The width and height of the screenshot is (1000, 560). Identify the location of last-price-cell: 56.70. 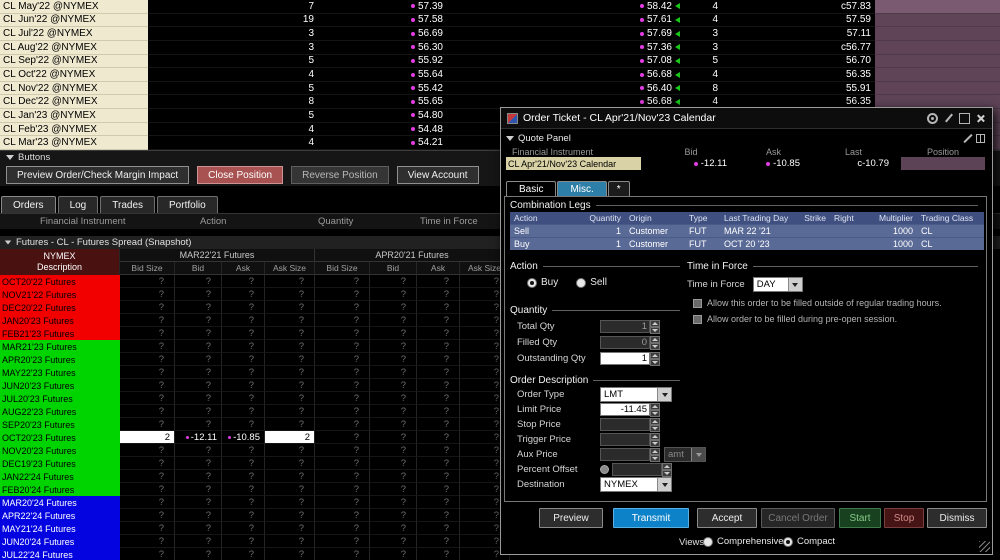
(797, 62).